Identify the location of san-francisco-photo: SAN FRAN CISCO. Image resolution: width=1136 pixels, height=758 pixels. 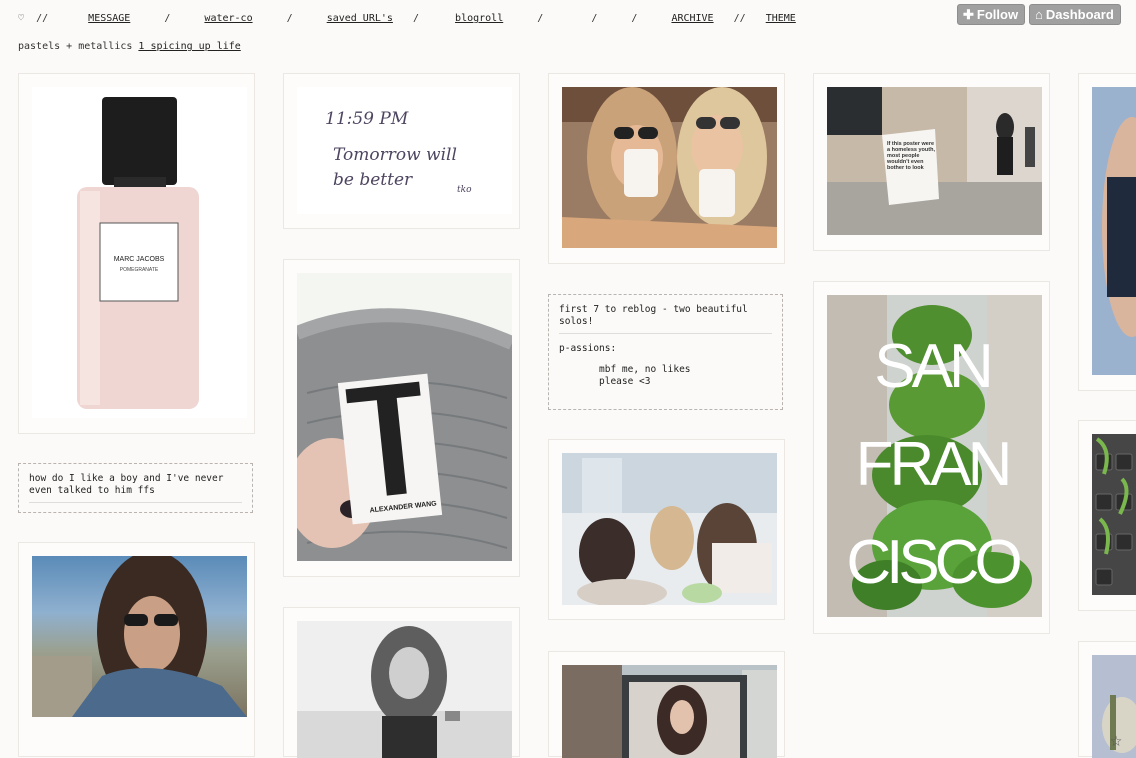
(934, 456).